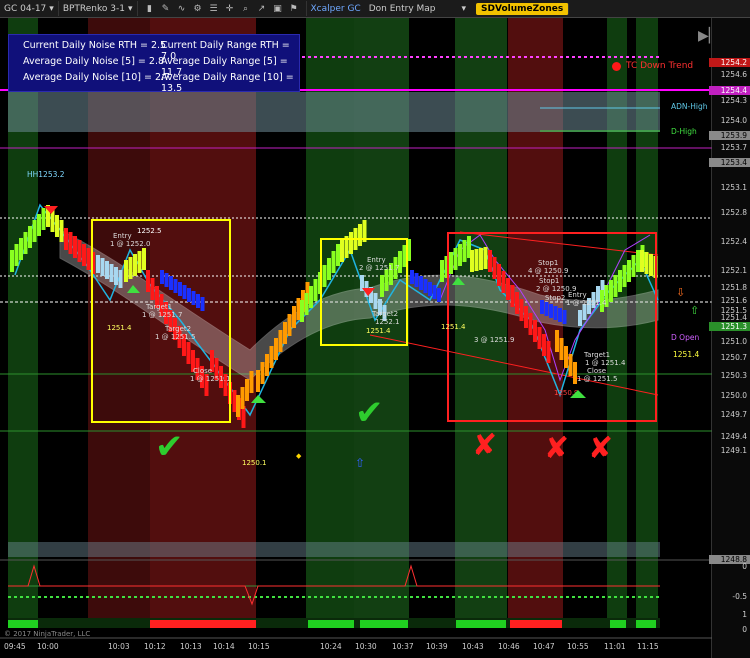 The height and width of the screenshot is (658, 750). What do you see at coordinates (224, 646) in the screenshot?
I see `time-tick: 10:14` at bounding box center [224, 646].